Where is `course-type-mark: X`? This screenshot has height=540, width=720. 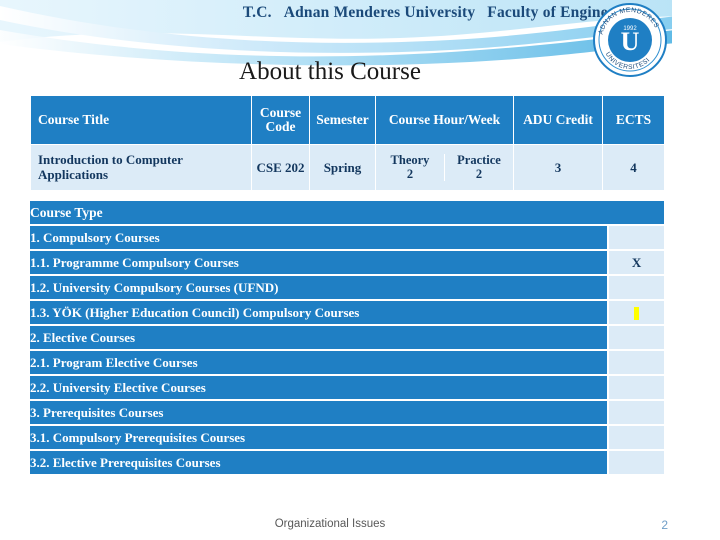
course-type-mark: X is located at coordinates (636, 262).